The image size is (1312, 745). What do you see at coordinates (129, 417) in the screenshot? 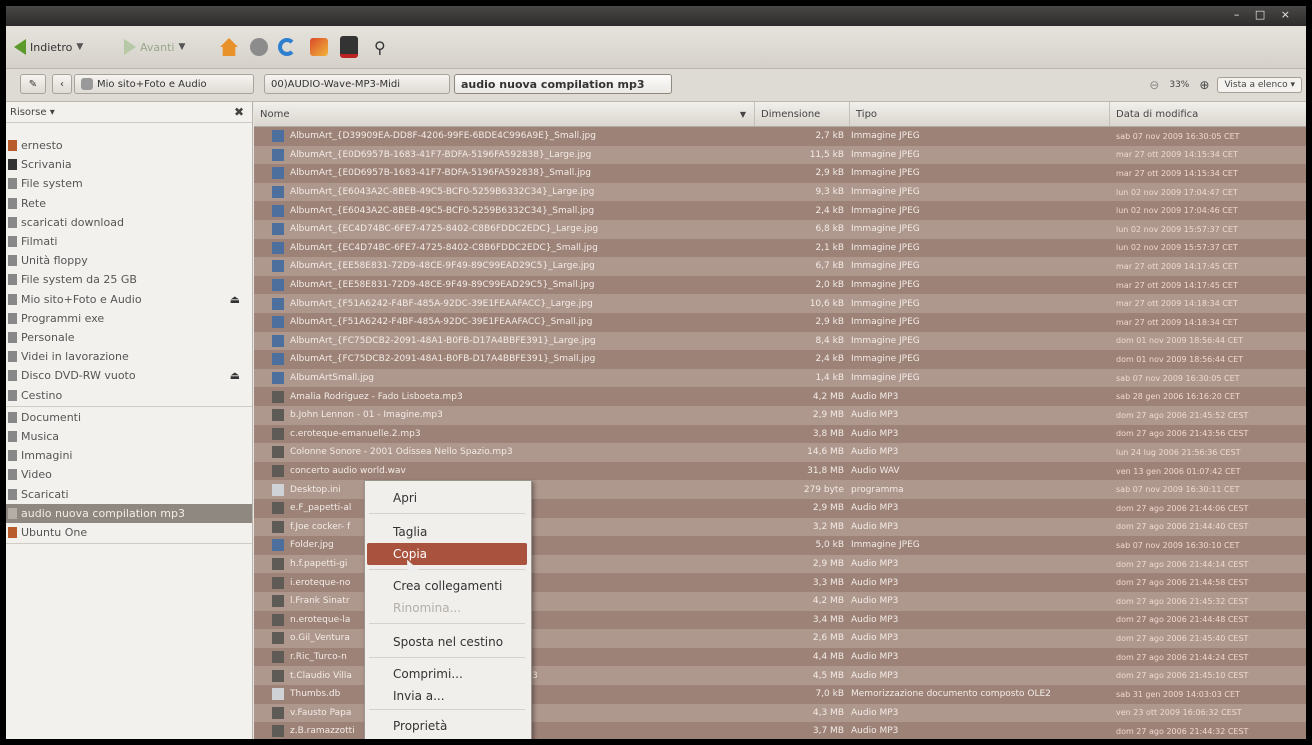
I see `sidebar-item: Documenti` at bounding box center [129, 417].